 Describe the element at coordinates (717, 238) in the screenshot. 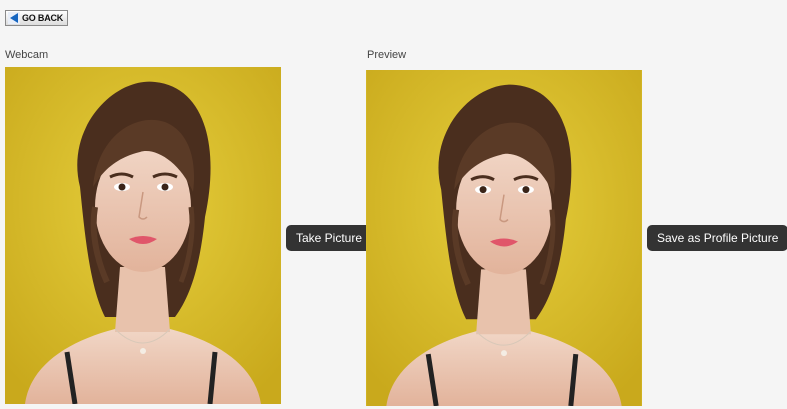

I see `save-as-profile-picture-button: Save as Profile Picture` at that location.